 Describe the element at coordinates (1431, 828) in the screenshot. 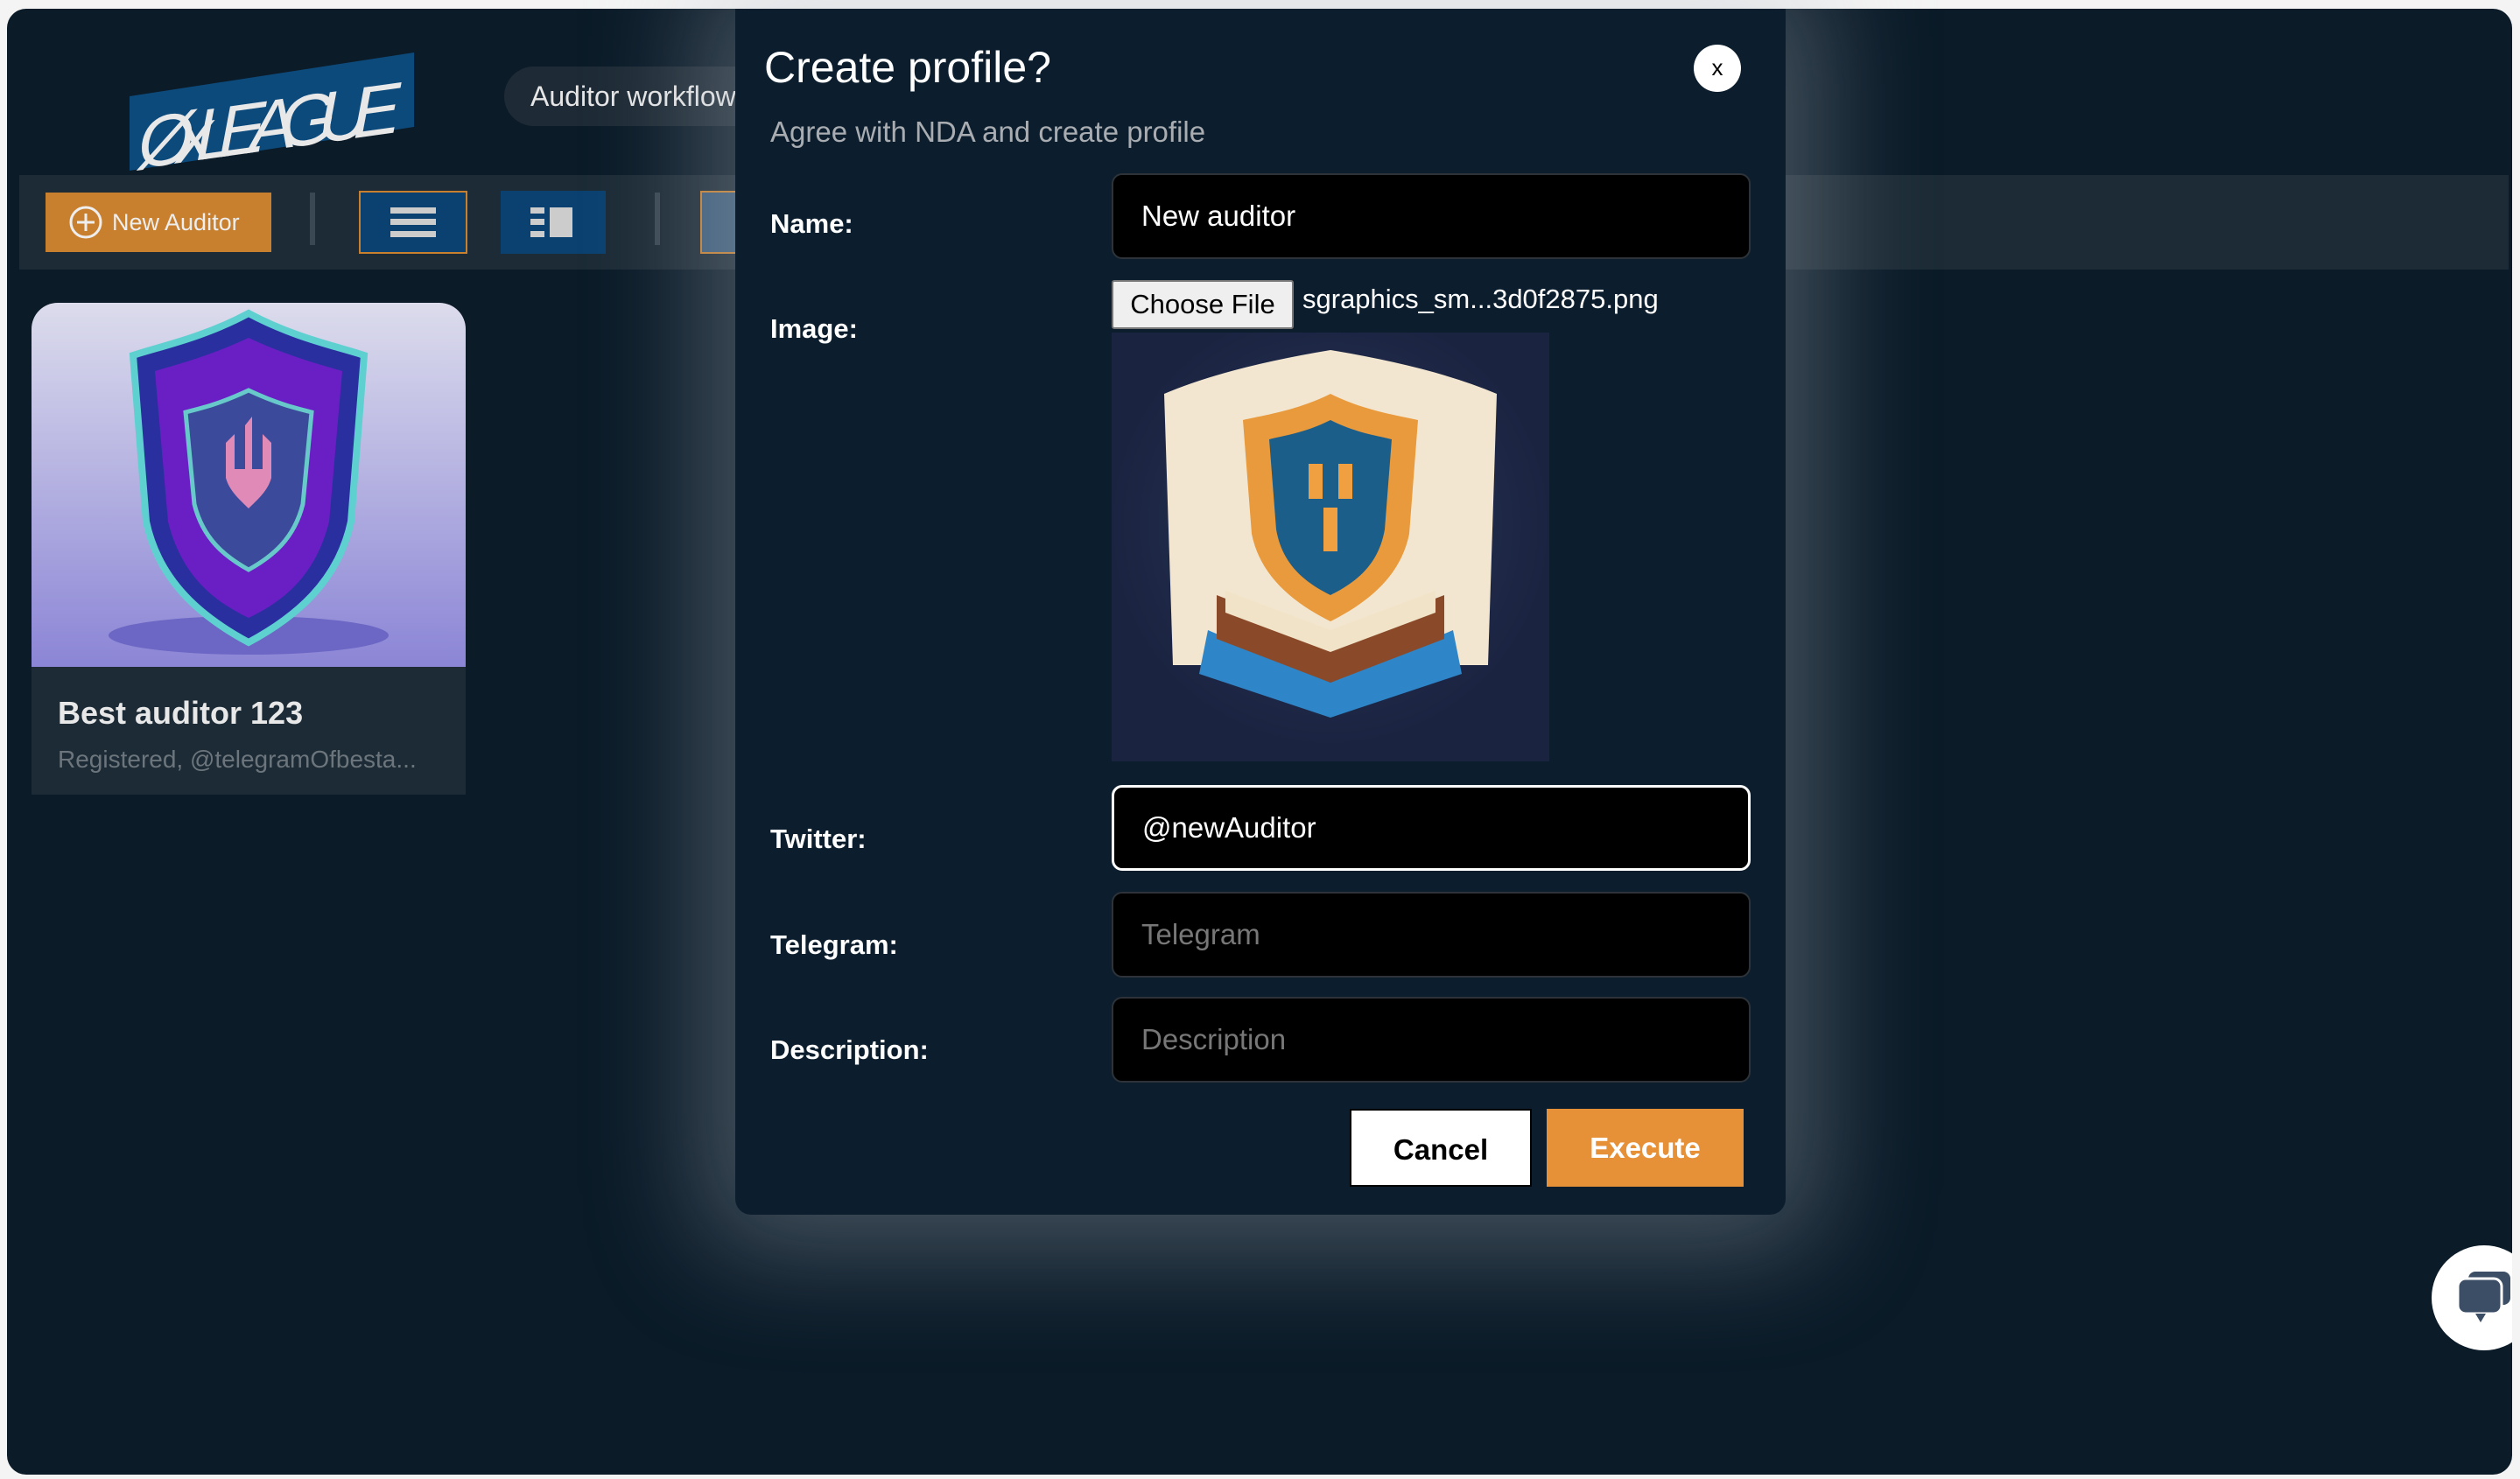

I see `twitter-input` at that location.